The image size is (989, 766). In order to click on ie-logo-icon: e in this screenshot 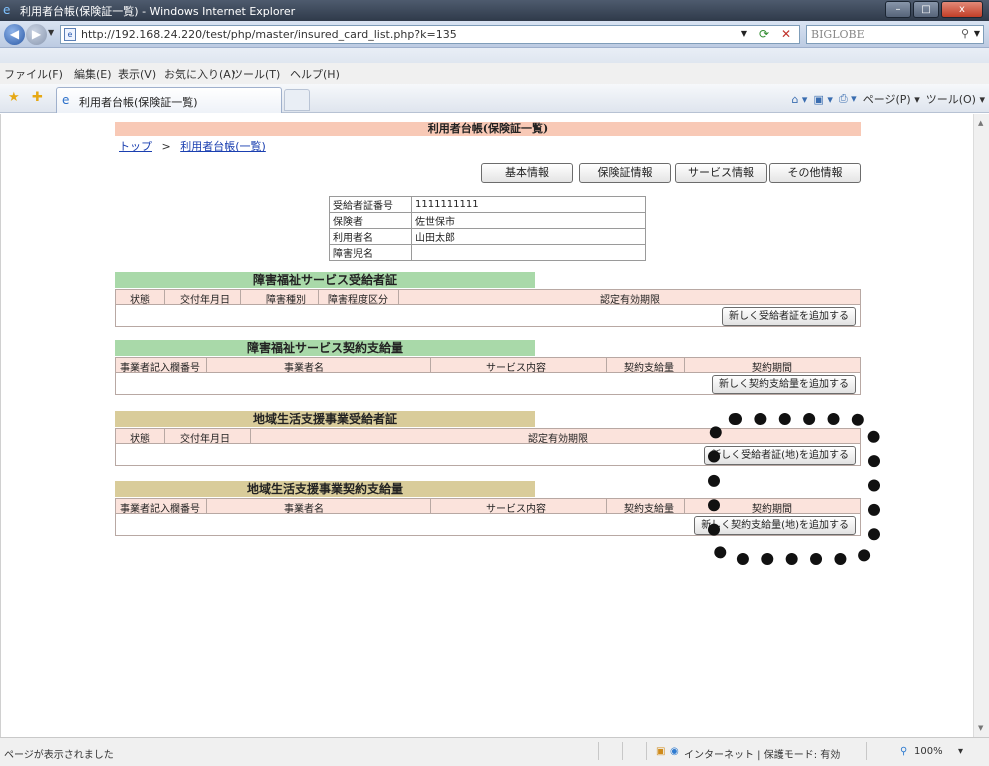, I will do `click(7, 10)`.